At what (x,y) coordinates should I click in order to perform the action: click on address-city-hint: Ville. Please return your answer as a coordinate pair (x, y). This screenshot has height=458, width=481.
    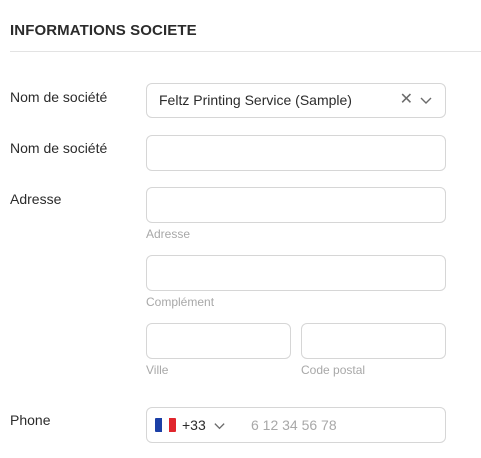
    Looking at the image, I should click on (157, 370).